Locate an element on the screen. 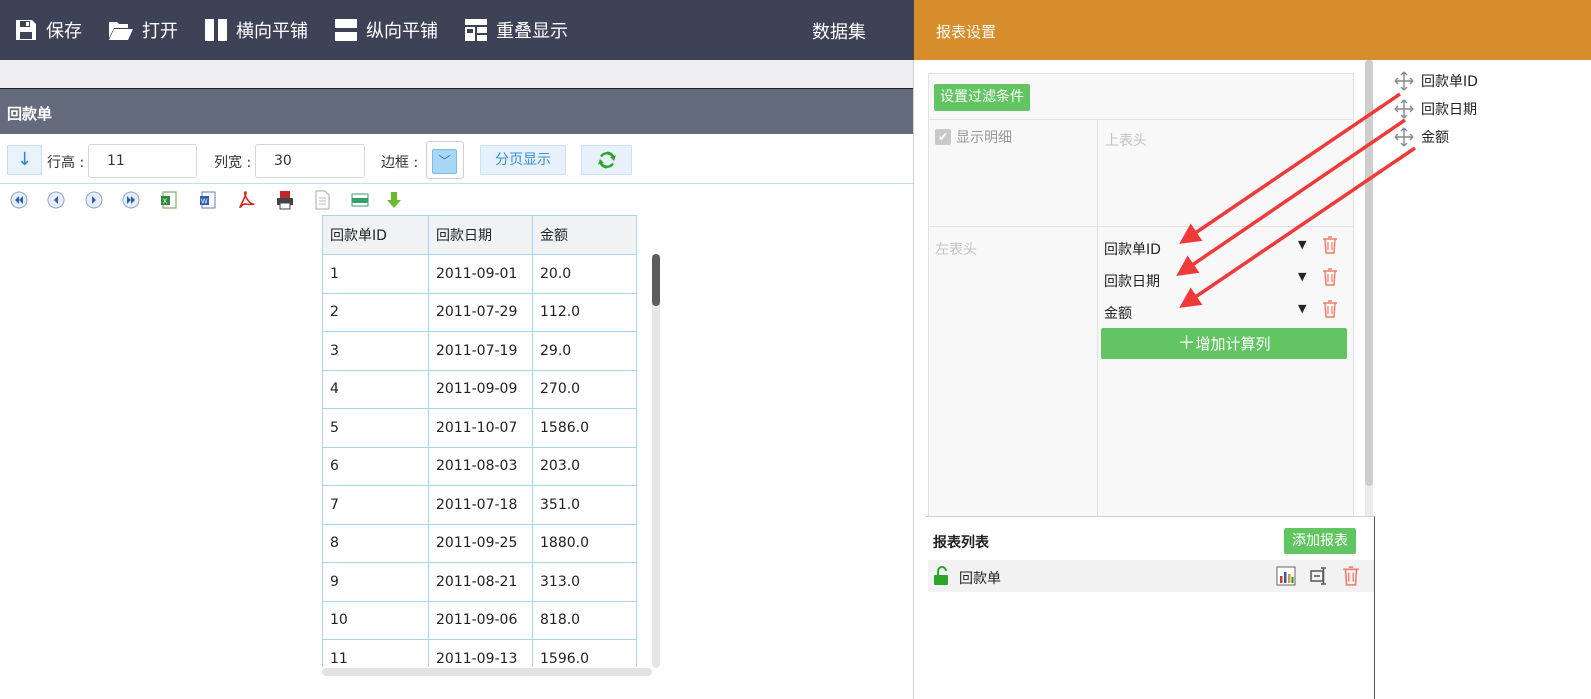  set-filter-button: 设置过滤条件 is located at coordinates (982, 97).